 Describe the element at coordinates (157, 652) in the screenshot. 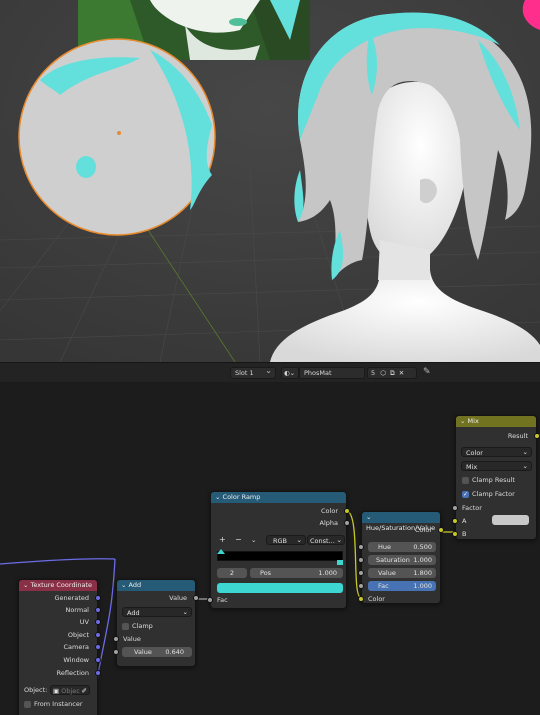

I see `value-number-field: Value 0.640` at that location.